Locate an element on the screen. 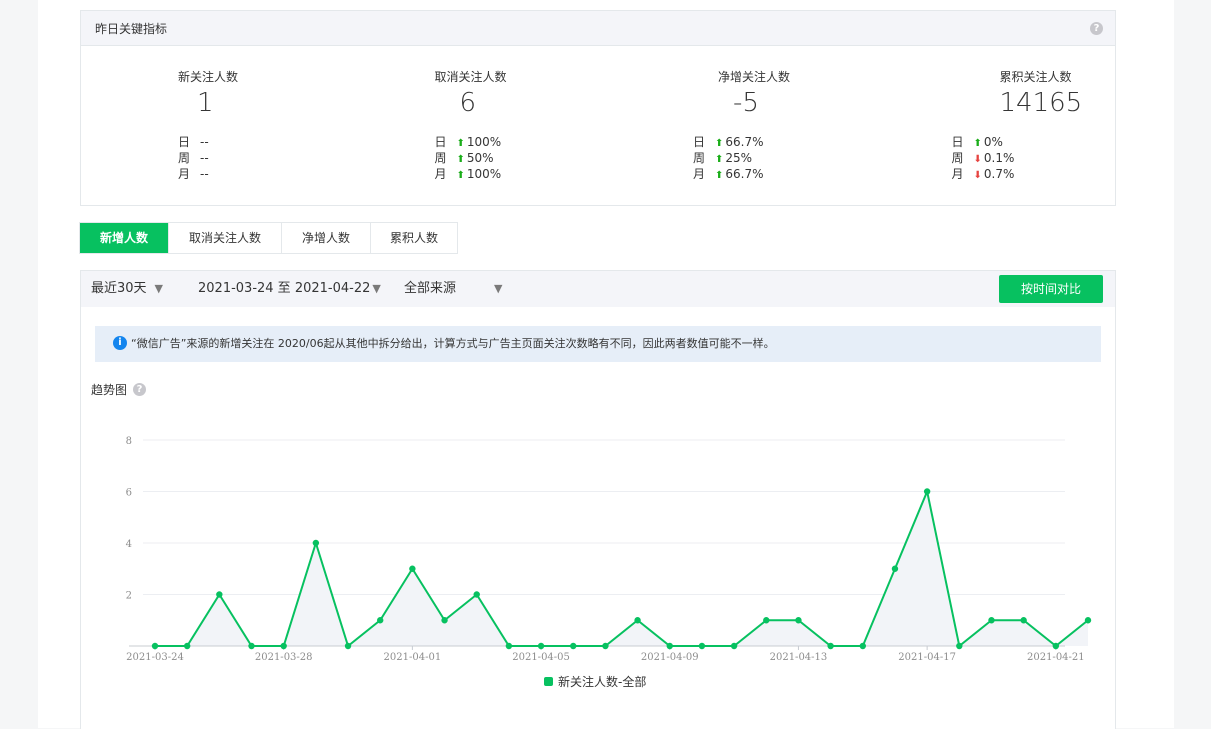 The width and height of the screenshot is (1211, 729). metric-change-row: 月 -- is located at coordinates (193, 174).